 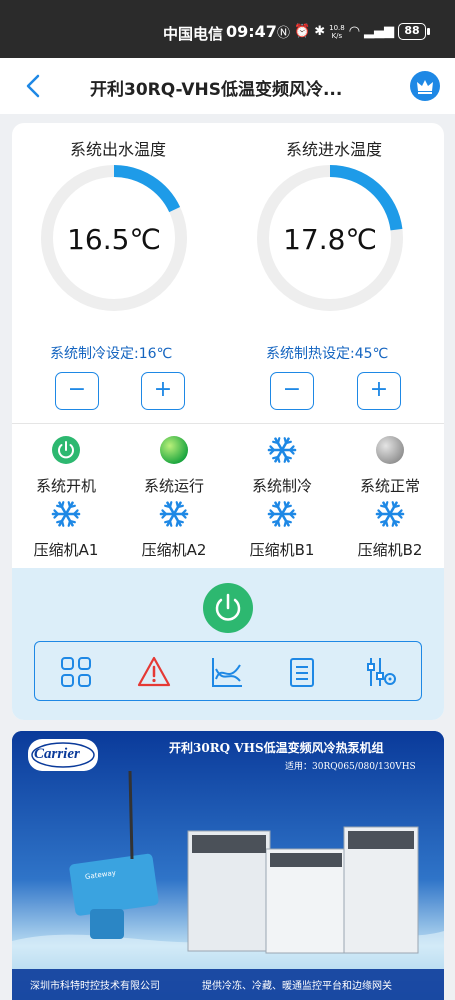 What do you see at coordinates (282, 550) in the screenshot?
I see `status-label: 压缩机B1` at bounding box center [282, 550].